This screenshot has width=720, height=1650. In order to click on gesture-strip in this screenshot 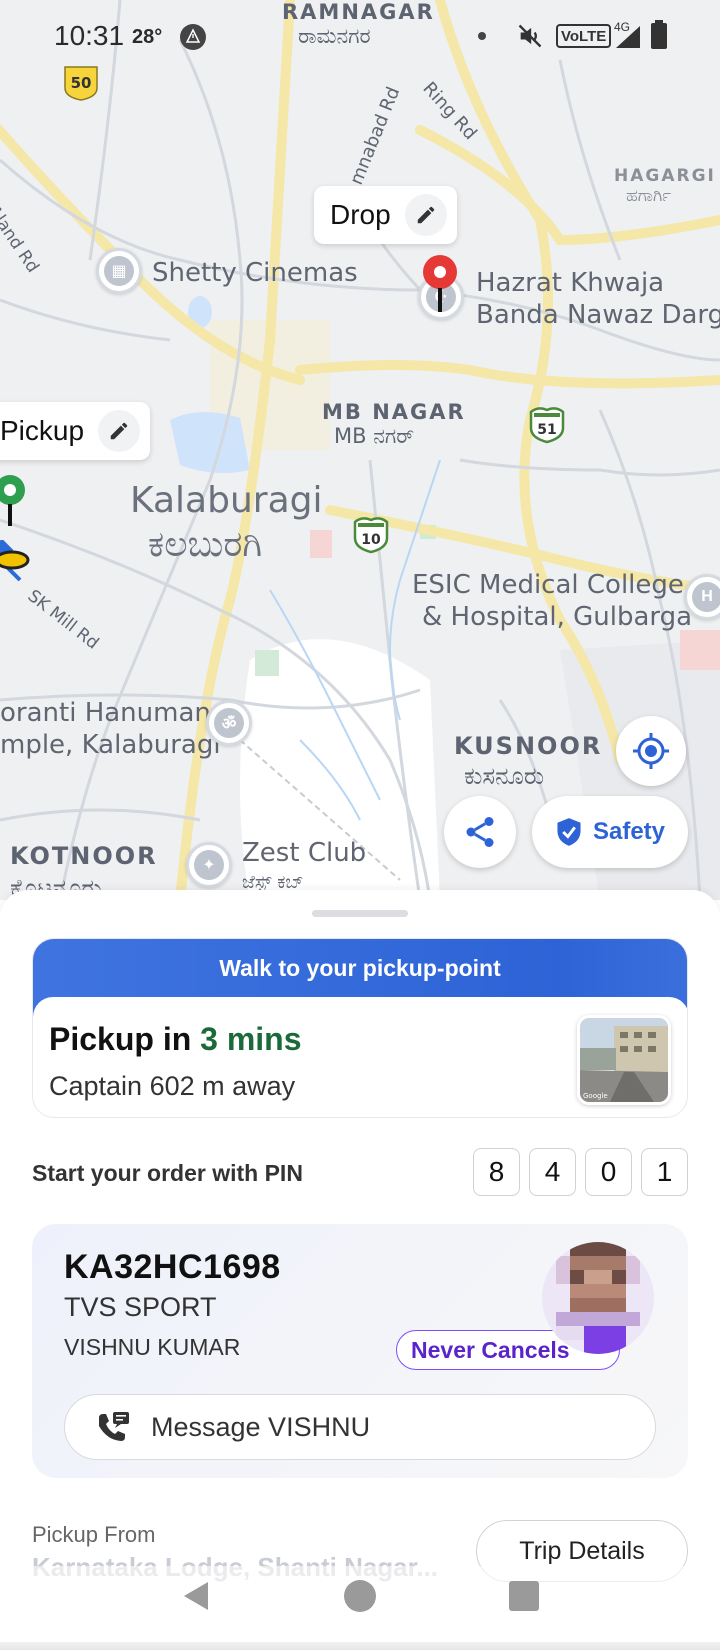, I will do `click(360, 1646)`.